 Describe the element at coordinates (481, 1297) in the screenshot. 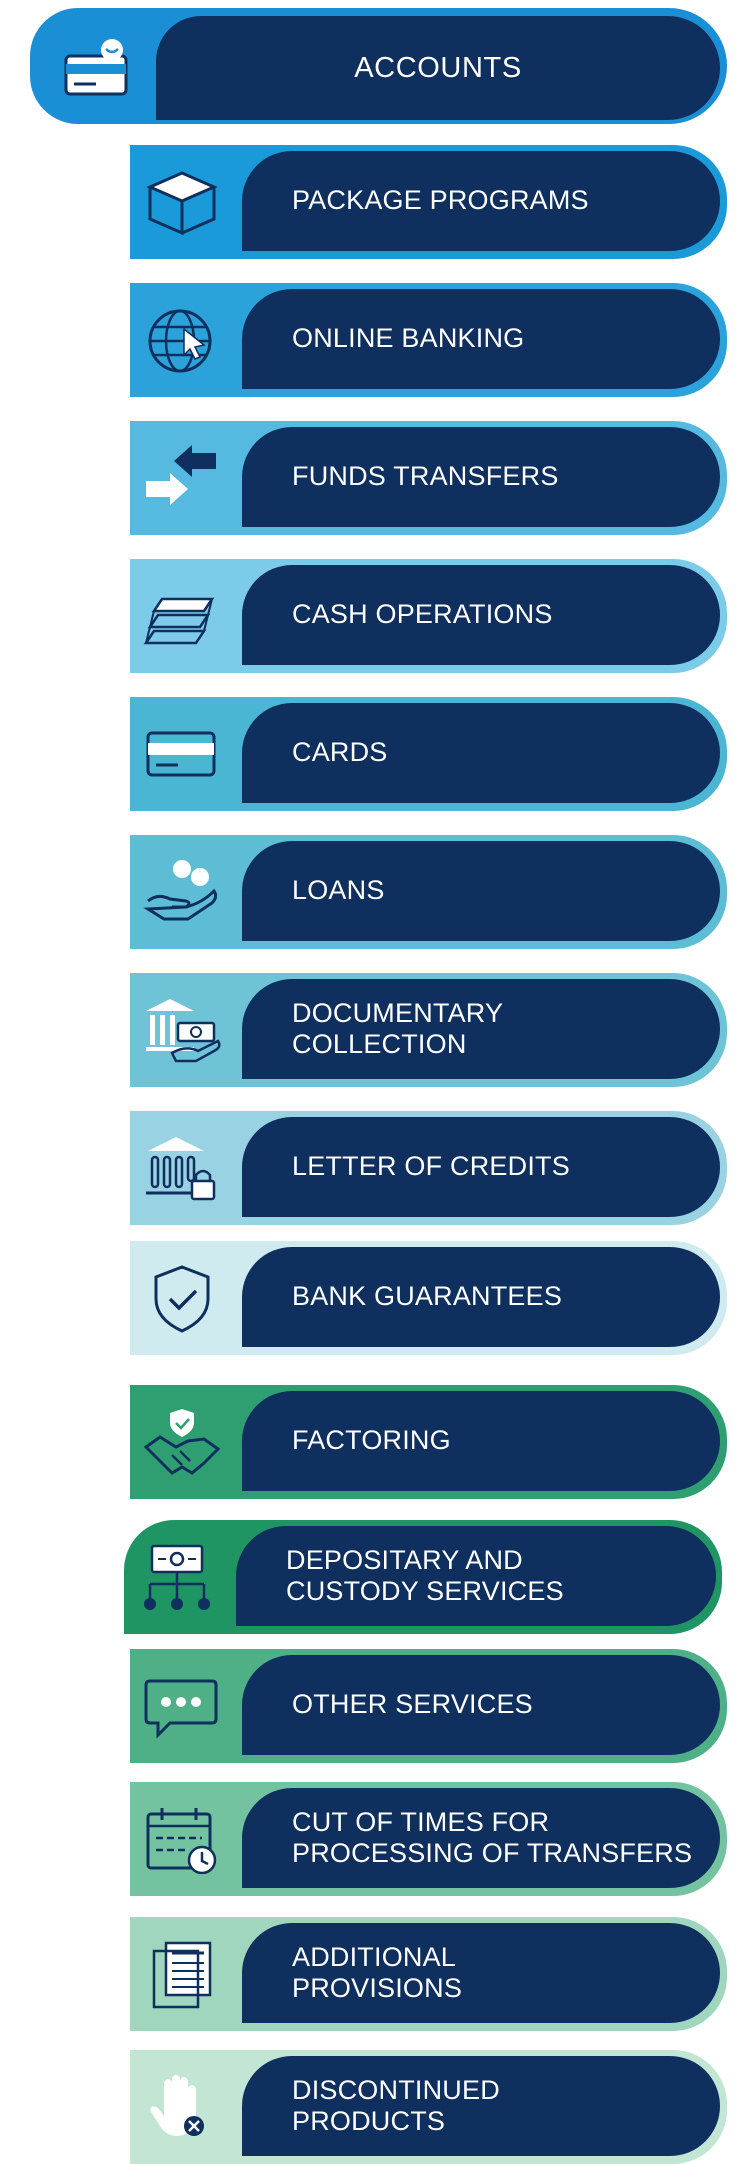

I see `menu-item-label: BANK GUARANTEES` at that location.